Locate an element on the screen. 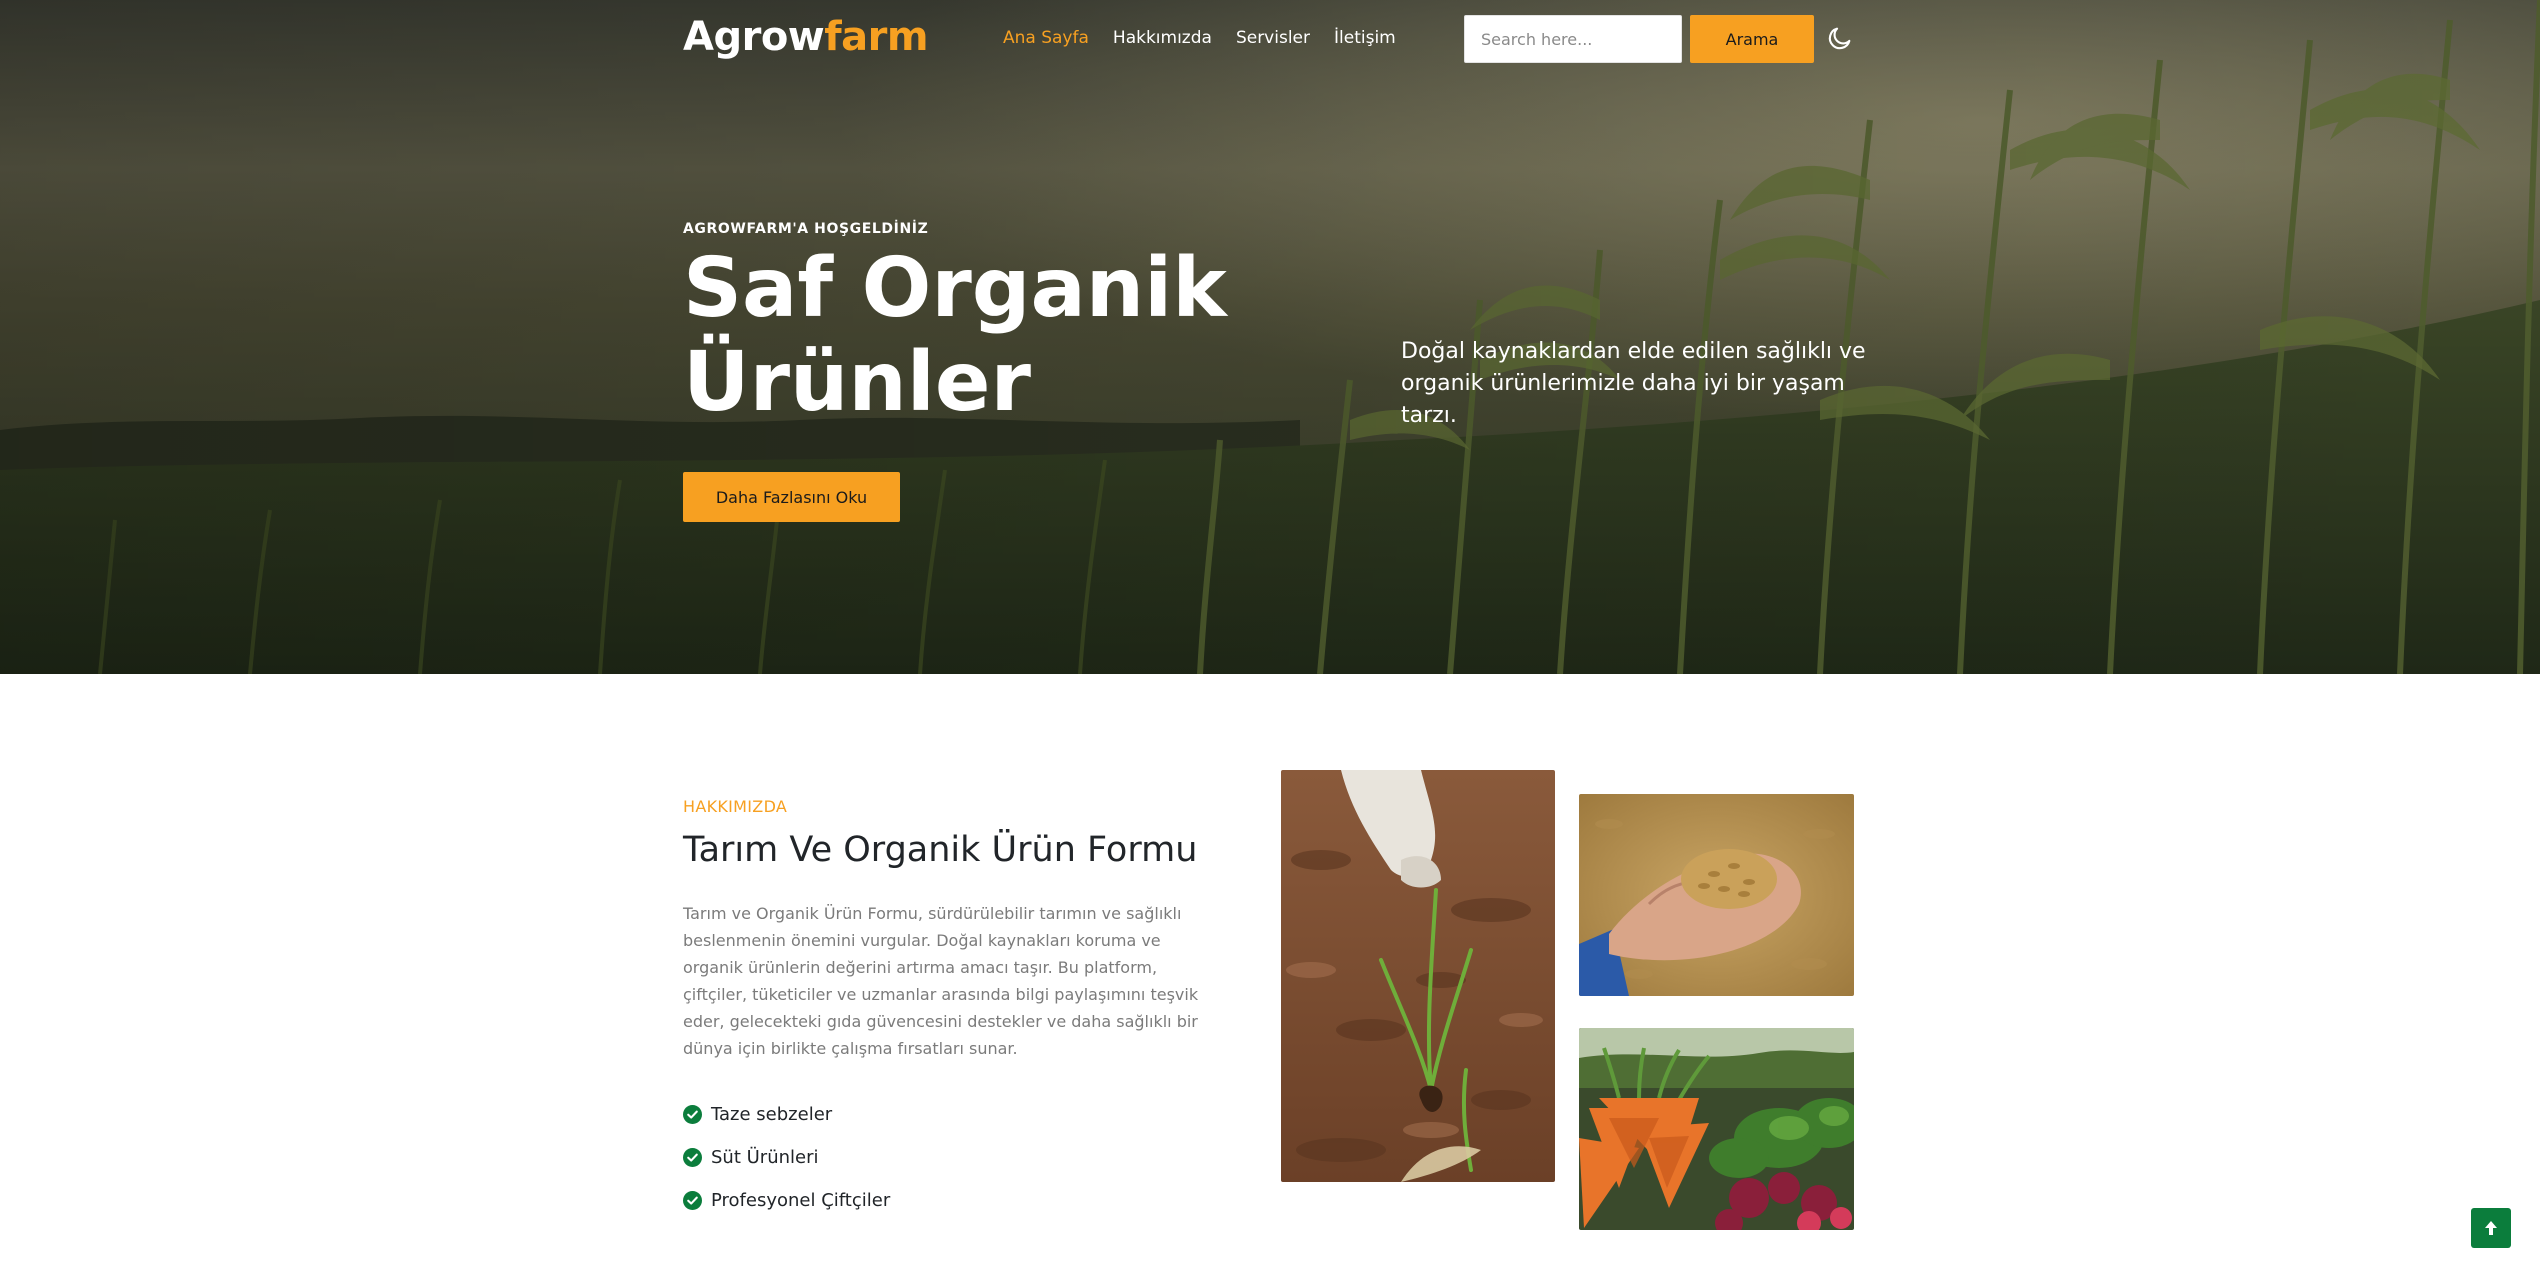 This screenshot has height=1275, width=2540. nav-link-services: Servisler is located at coordinates (1273, 38).